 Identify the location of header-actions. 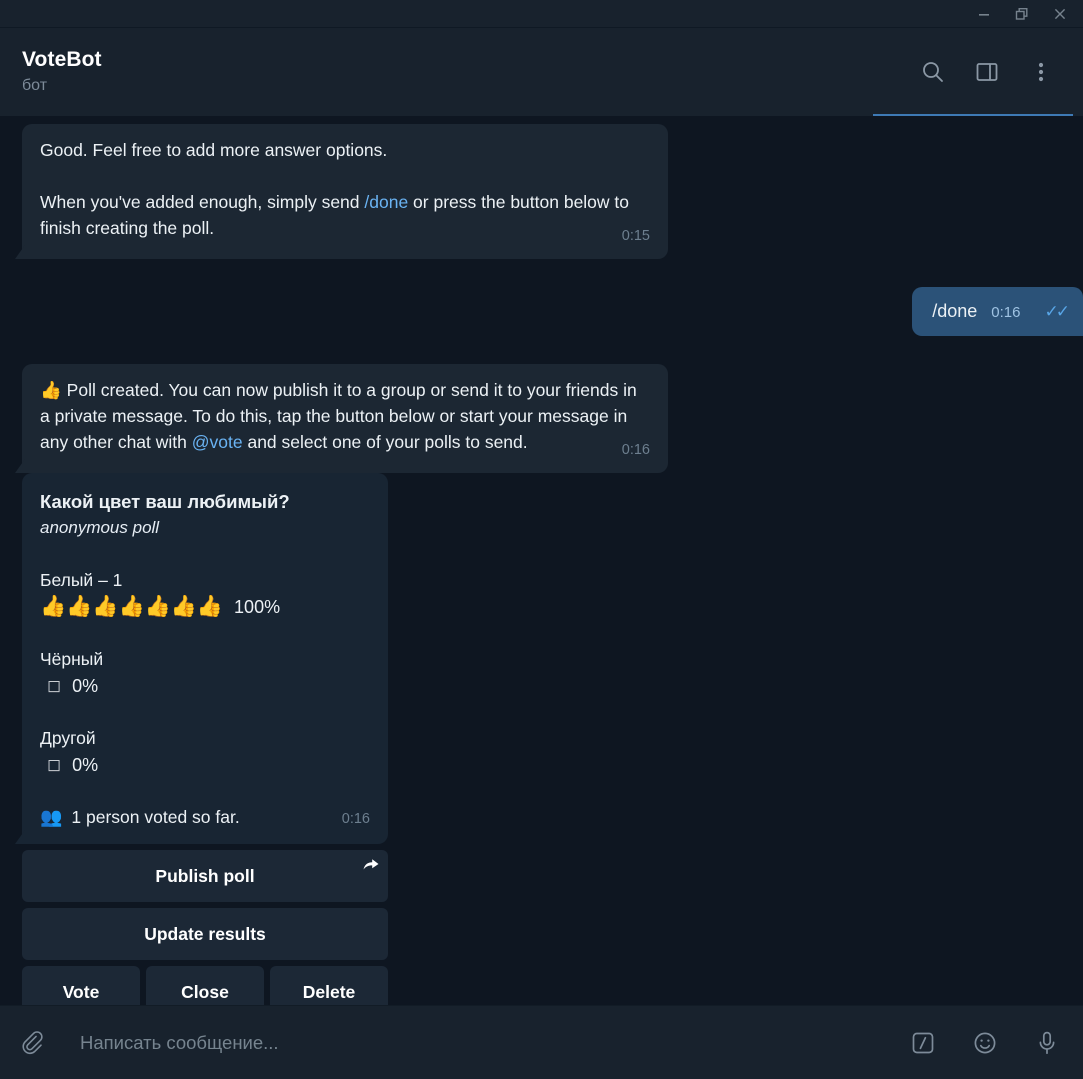
(992, 72).